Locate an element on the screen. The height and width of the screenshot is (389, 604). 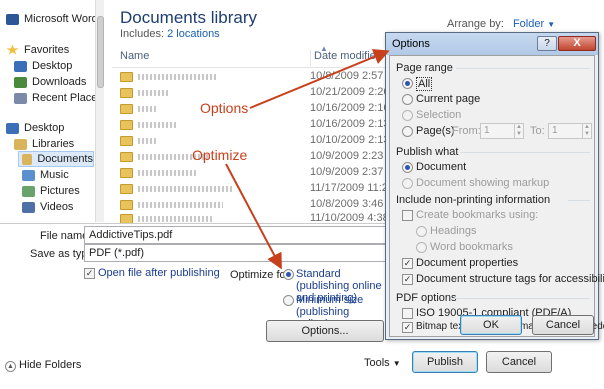
arrow-to-optimize is located at coordinates (253, 216).